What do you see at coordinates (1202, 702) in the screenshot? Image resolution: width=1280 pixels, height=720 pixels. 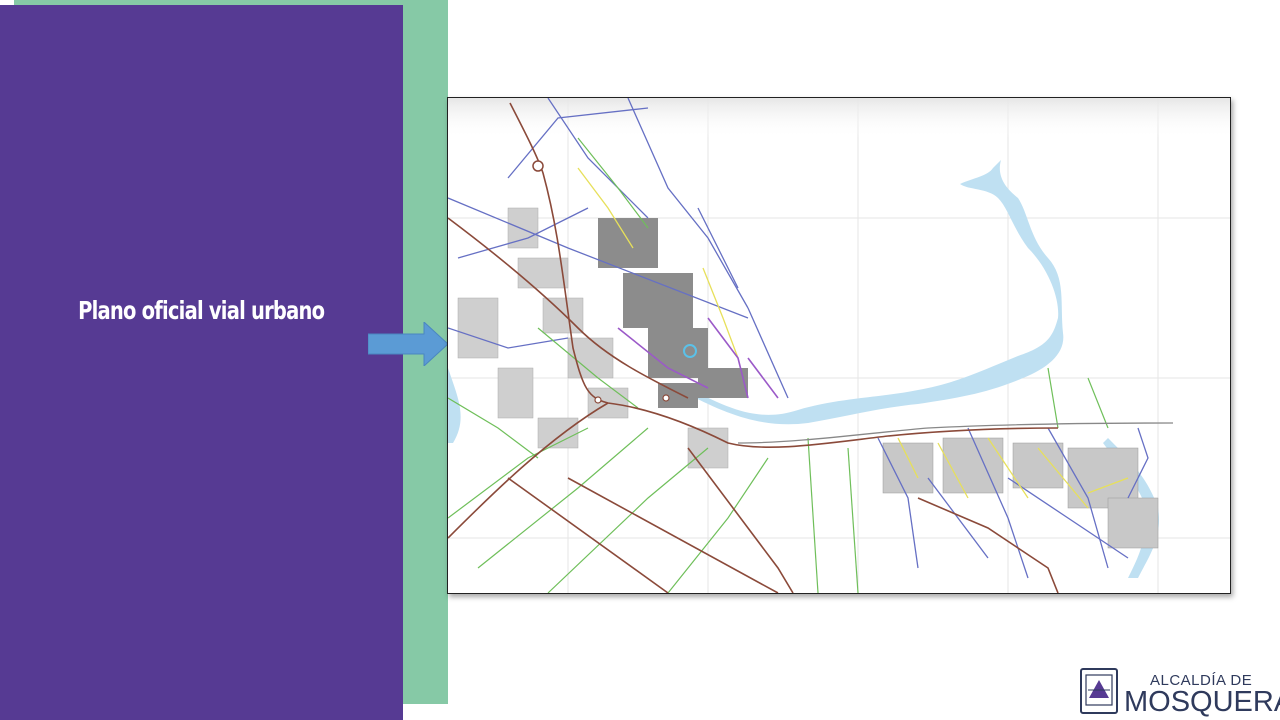 I see `logo-text-line2: MOSQUERA` at bounding box center [1202, 702].